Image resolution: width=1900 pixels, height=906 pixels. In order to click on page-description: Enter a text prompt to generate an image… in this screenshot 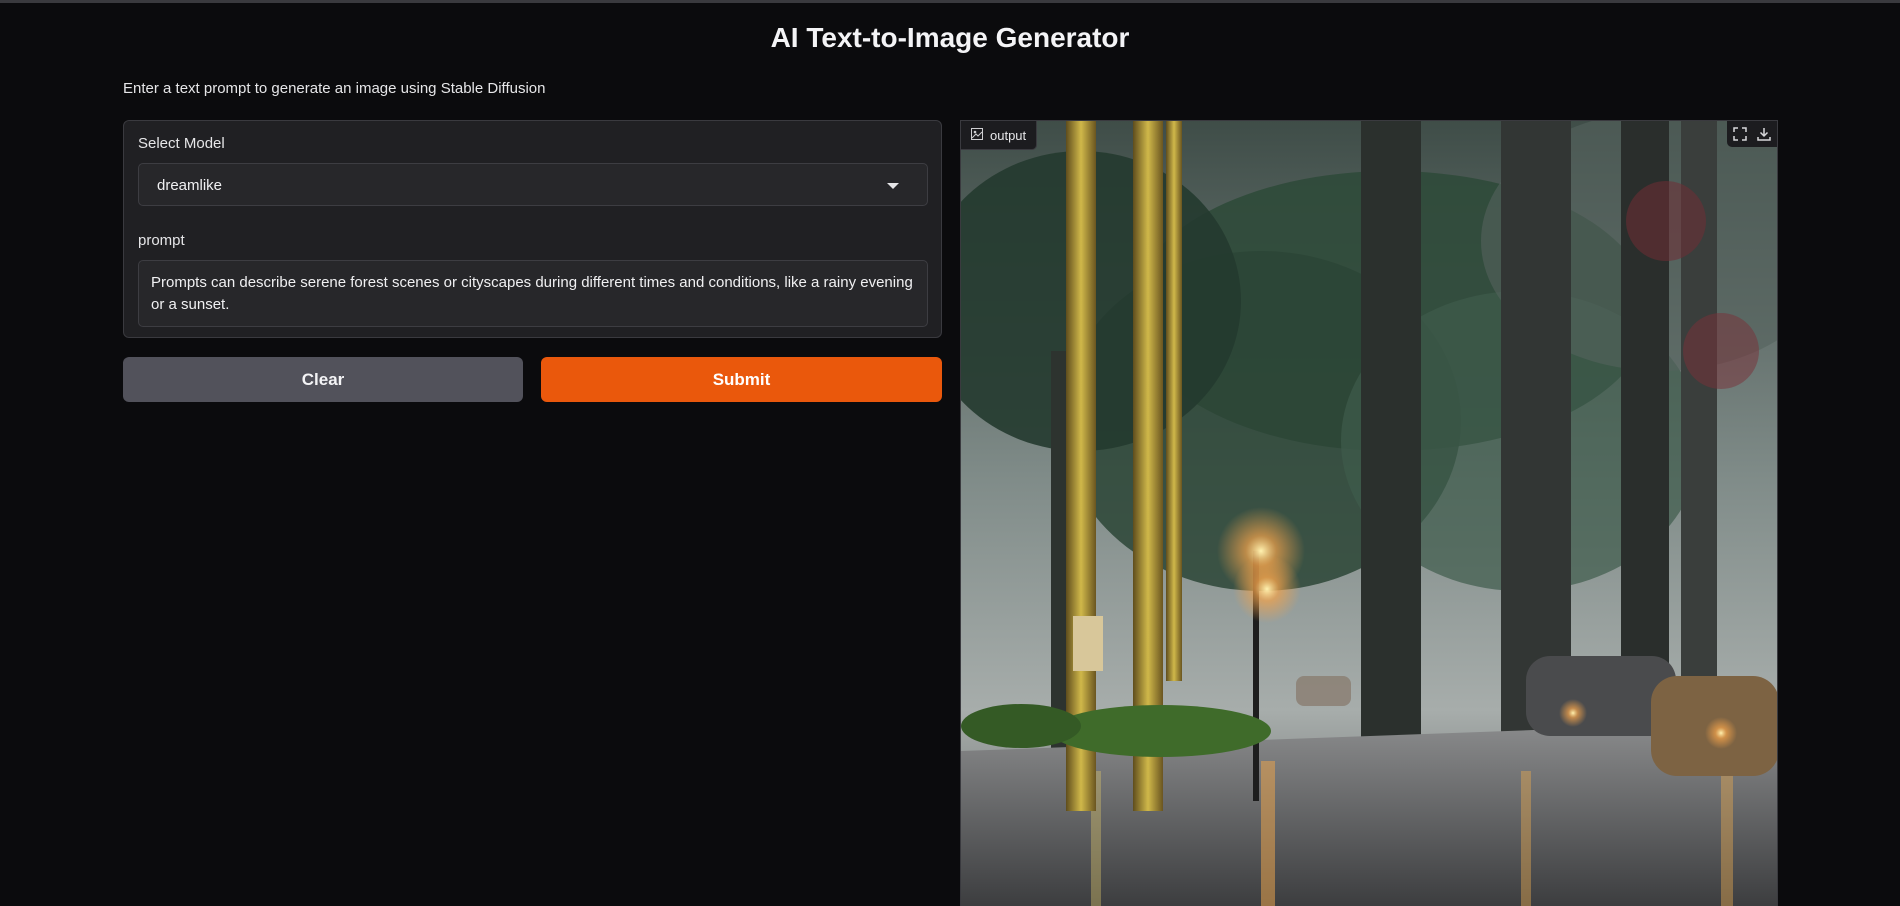, I will do `click(334, 88)`.